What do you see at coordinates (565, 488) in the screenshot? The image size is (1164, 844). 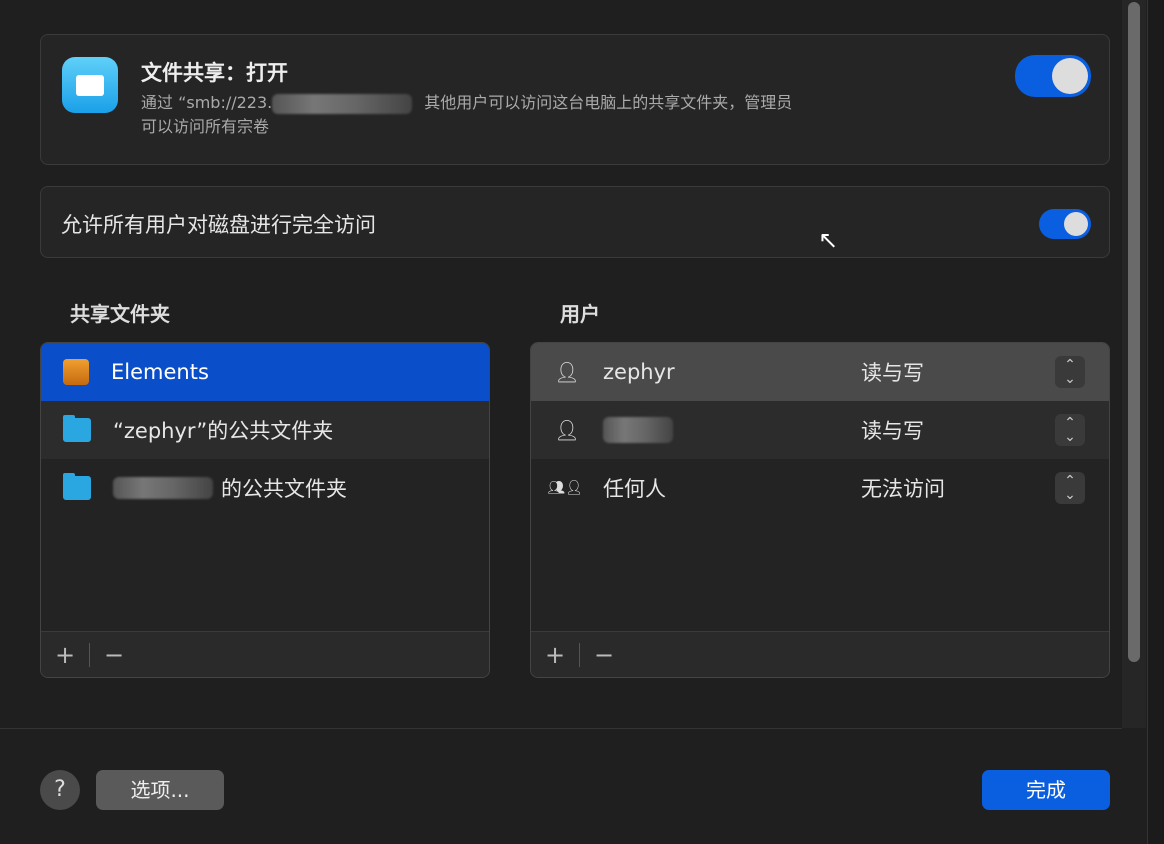 I see `group-icon: 👥︎👤︎` at bounding box center [565, 488].